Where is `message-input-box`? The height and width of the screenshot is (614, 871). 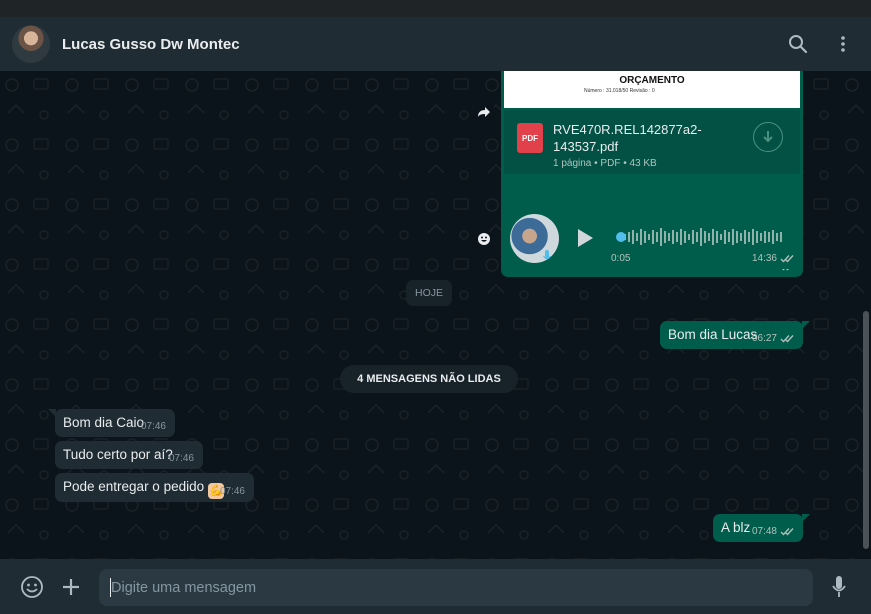
message-input-box is located at coordinates (456, 587).